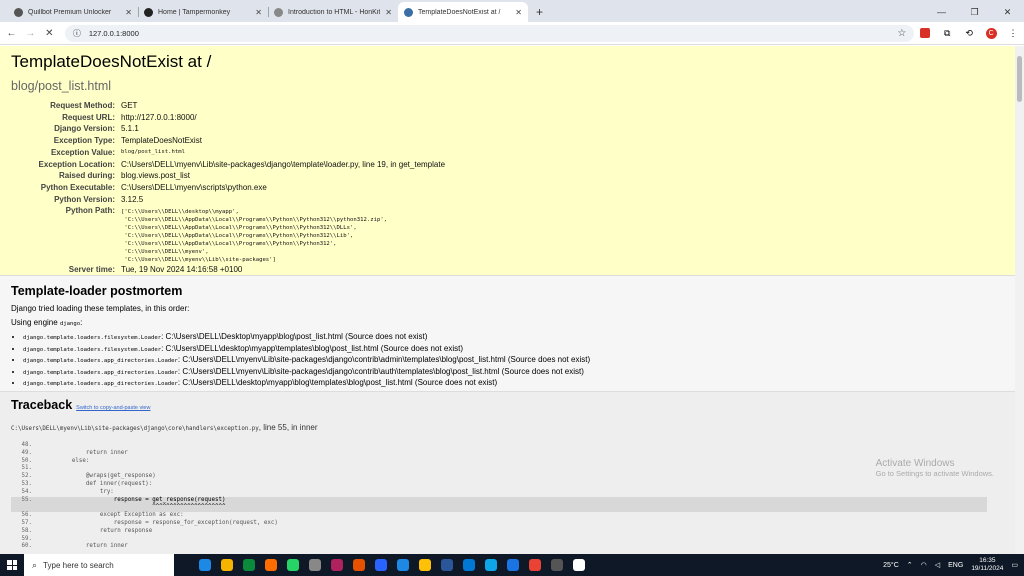  What do you see at coordinates (489, 33) in the screenshot?
I see `url-field: ⓘ 127.0.0.1:8000 ☆` at bounding box center [489, 33].